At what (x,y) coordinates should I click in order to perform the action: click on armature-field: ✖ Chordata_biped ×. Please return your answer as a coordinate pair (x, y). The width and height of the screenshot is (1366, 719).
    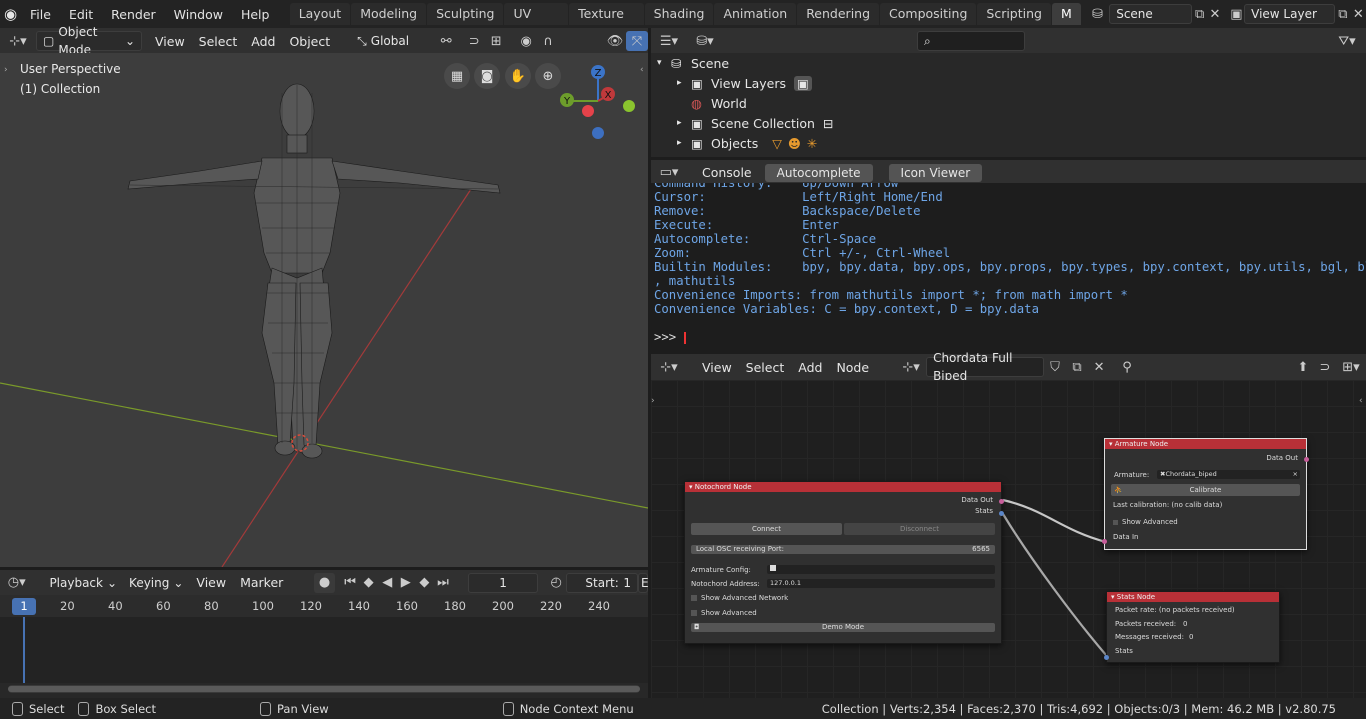
    Looking at the image, I should click on (1228, 474).